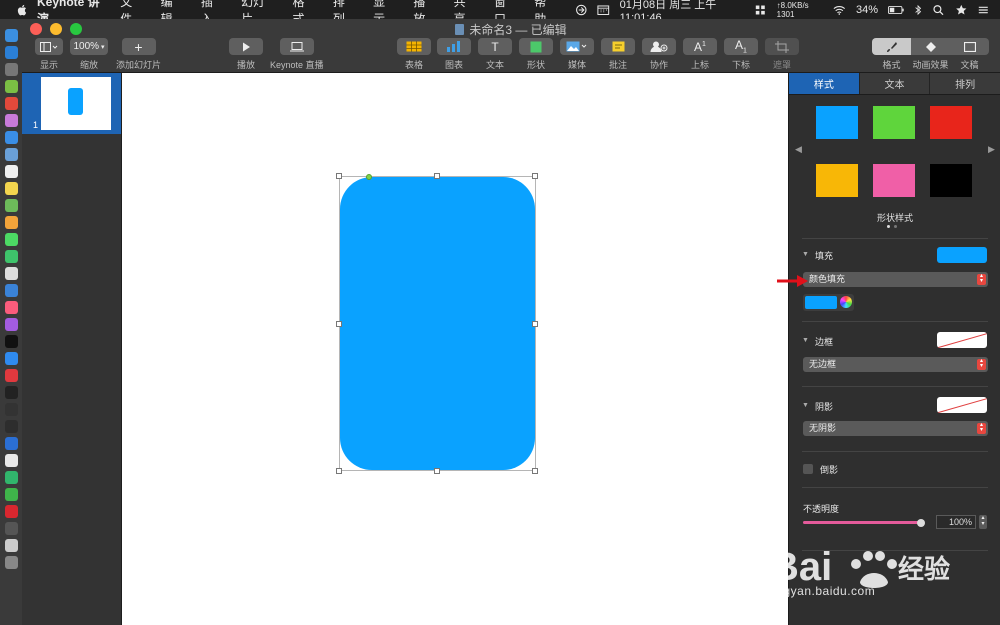 Image resolution: width=1000 pixels, height=625 pixels. I want to click on reminders-icon, so click(11, 273).